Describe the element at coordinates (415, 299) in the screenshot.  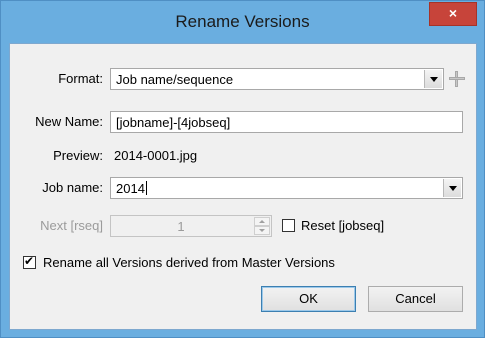
I see `cancel-button: Cancel` at that location.